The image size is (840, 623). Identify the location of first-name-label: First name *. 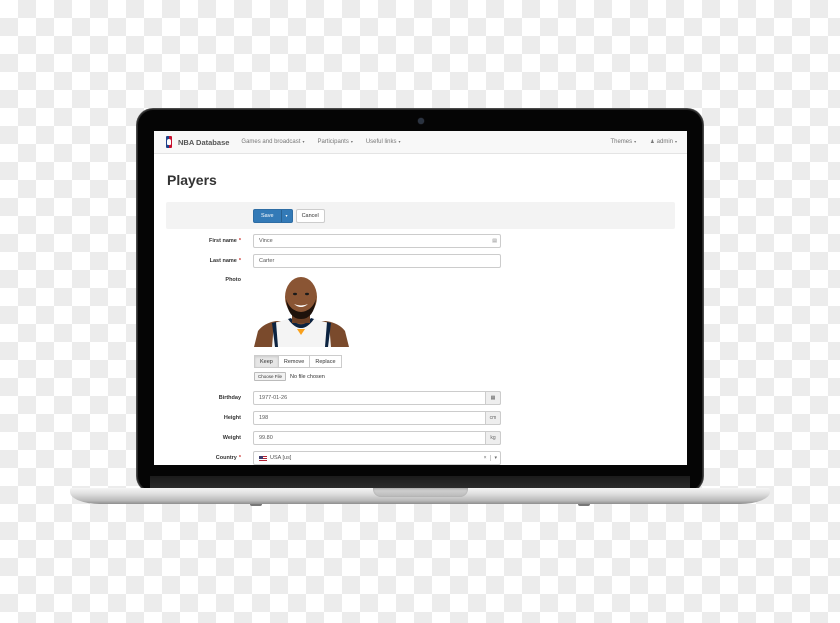
(225, 241).